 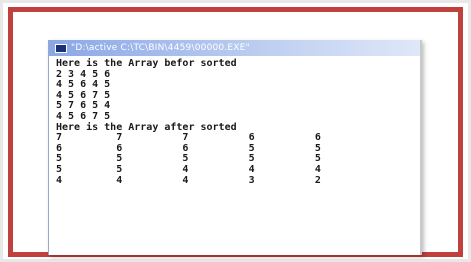 I want to click on output-line: 5 7 6 5 4, so click(x=83, y=106).